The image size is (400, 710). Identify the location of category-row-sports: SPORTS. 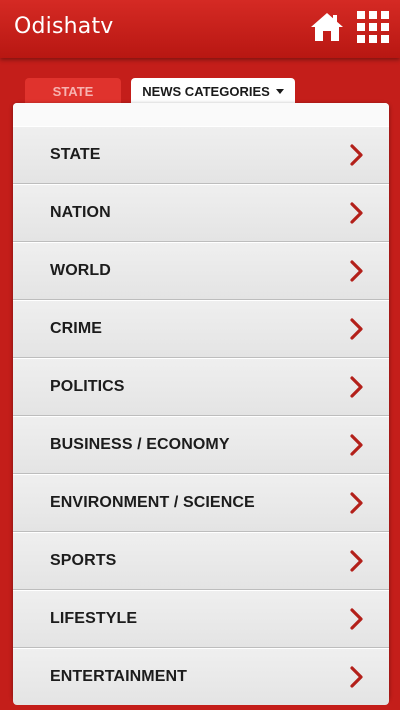
(201, 561).